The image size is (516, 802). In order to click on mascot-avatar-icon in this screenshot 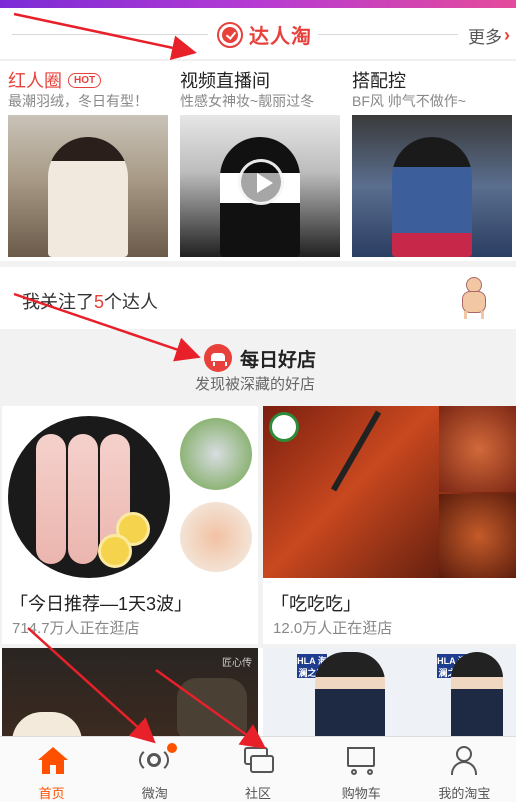, I will do `click(474, 299)`.